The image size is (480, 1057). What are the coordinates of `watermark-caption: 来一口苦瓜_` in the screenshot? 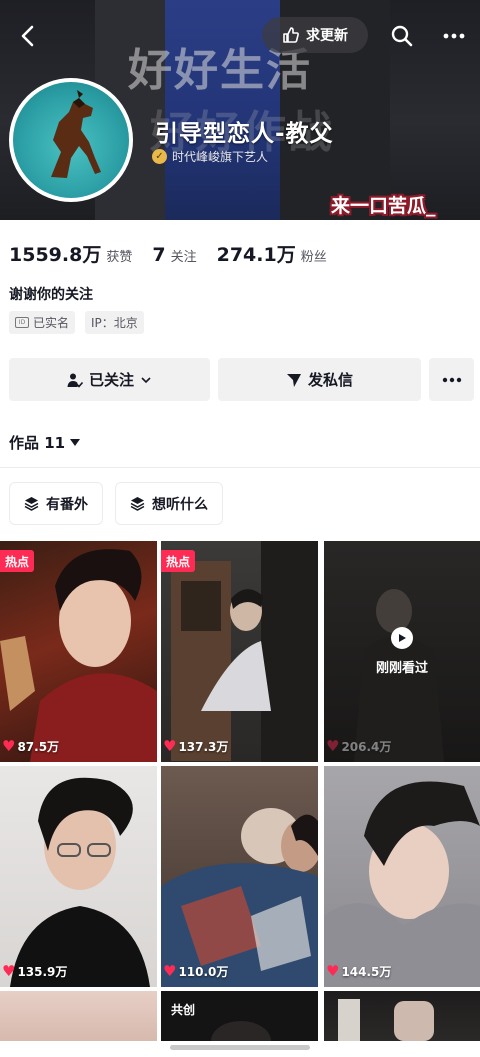 It's located at (383, 206).